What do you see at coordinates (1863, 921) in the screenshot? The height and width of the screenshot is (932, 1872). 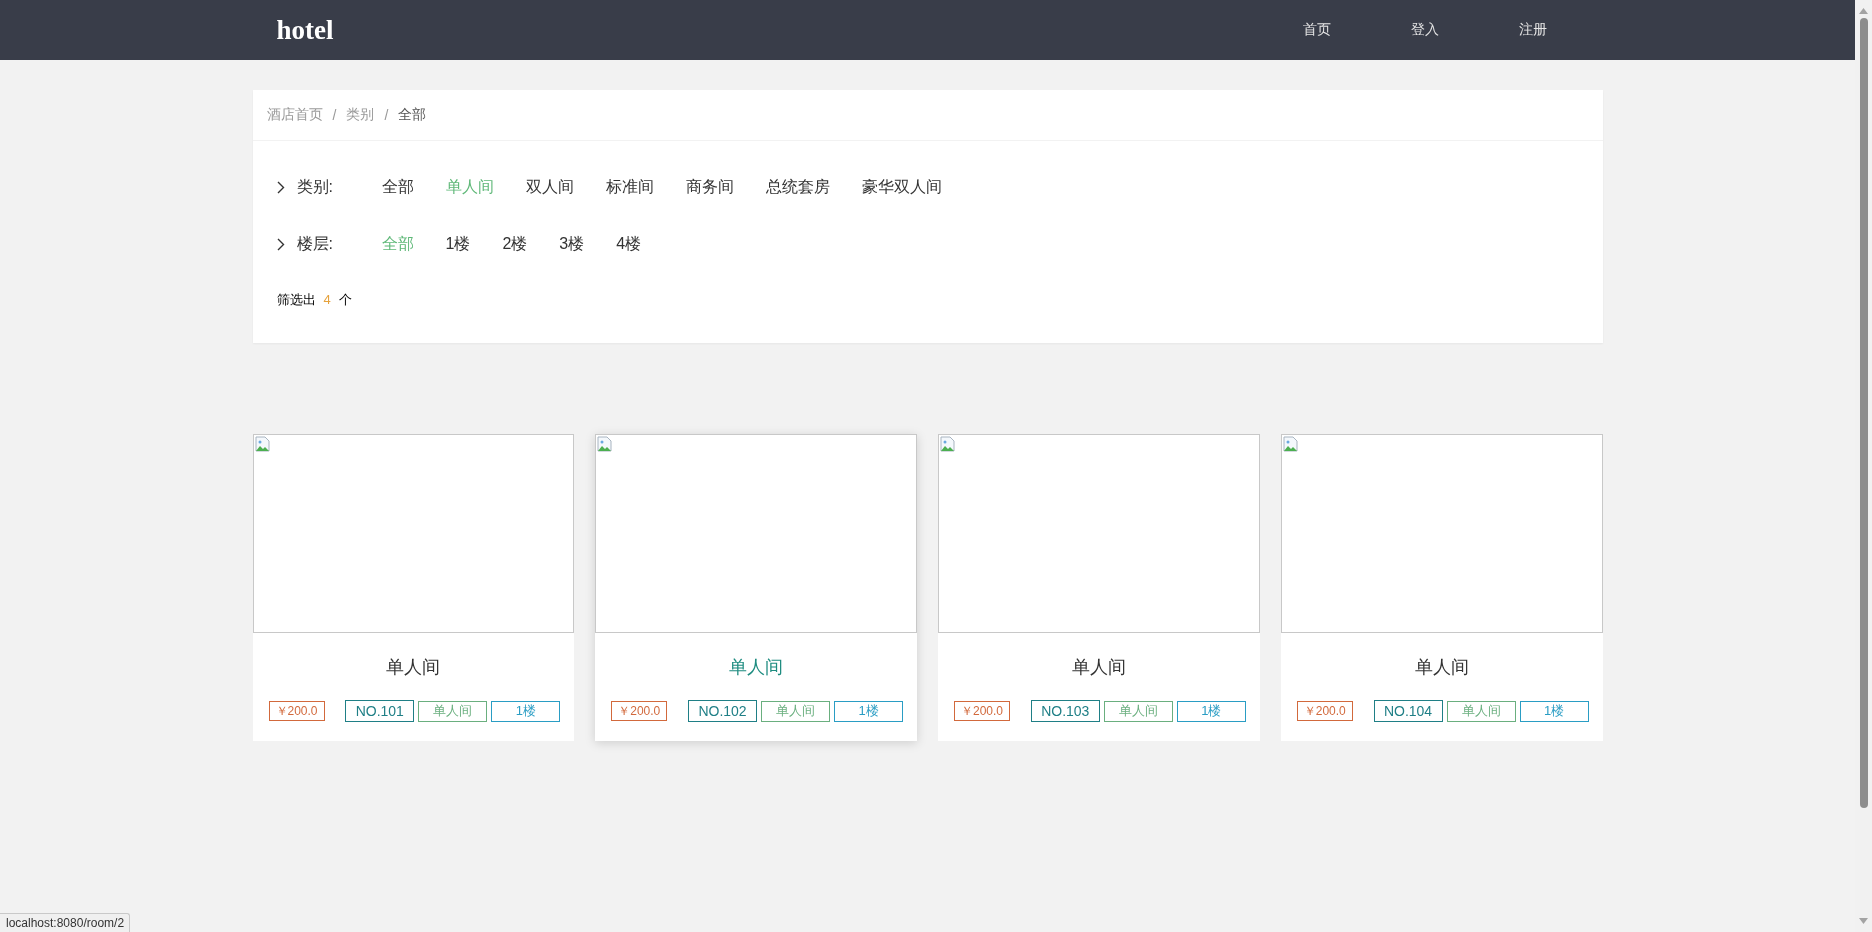 I see `scroll-down-icon` at bounding box center [1863, 921].